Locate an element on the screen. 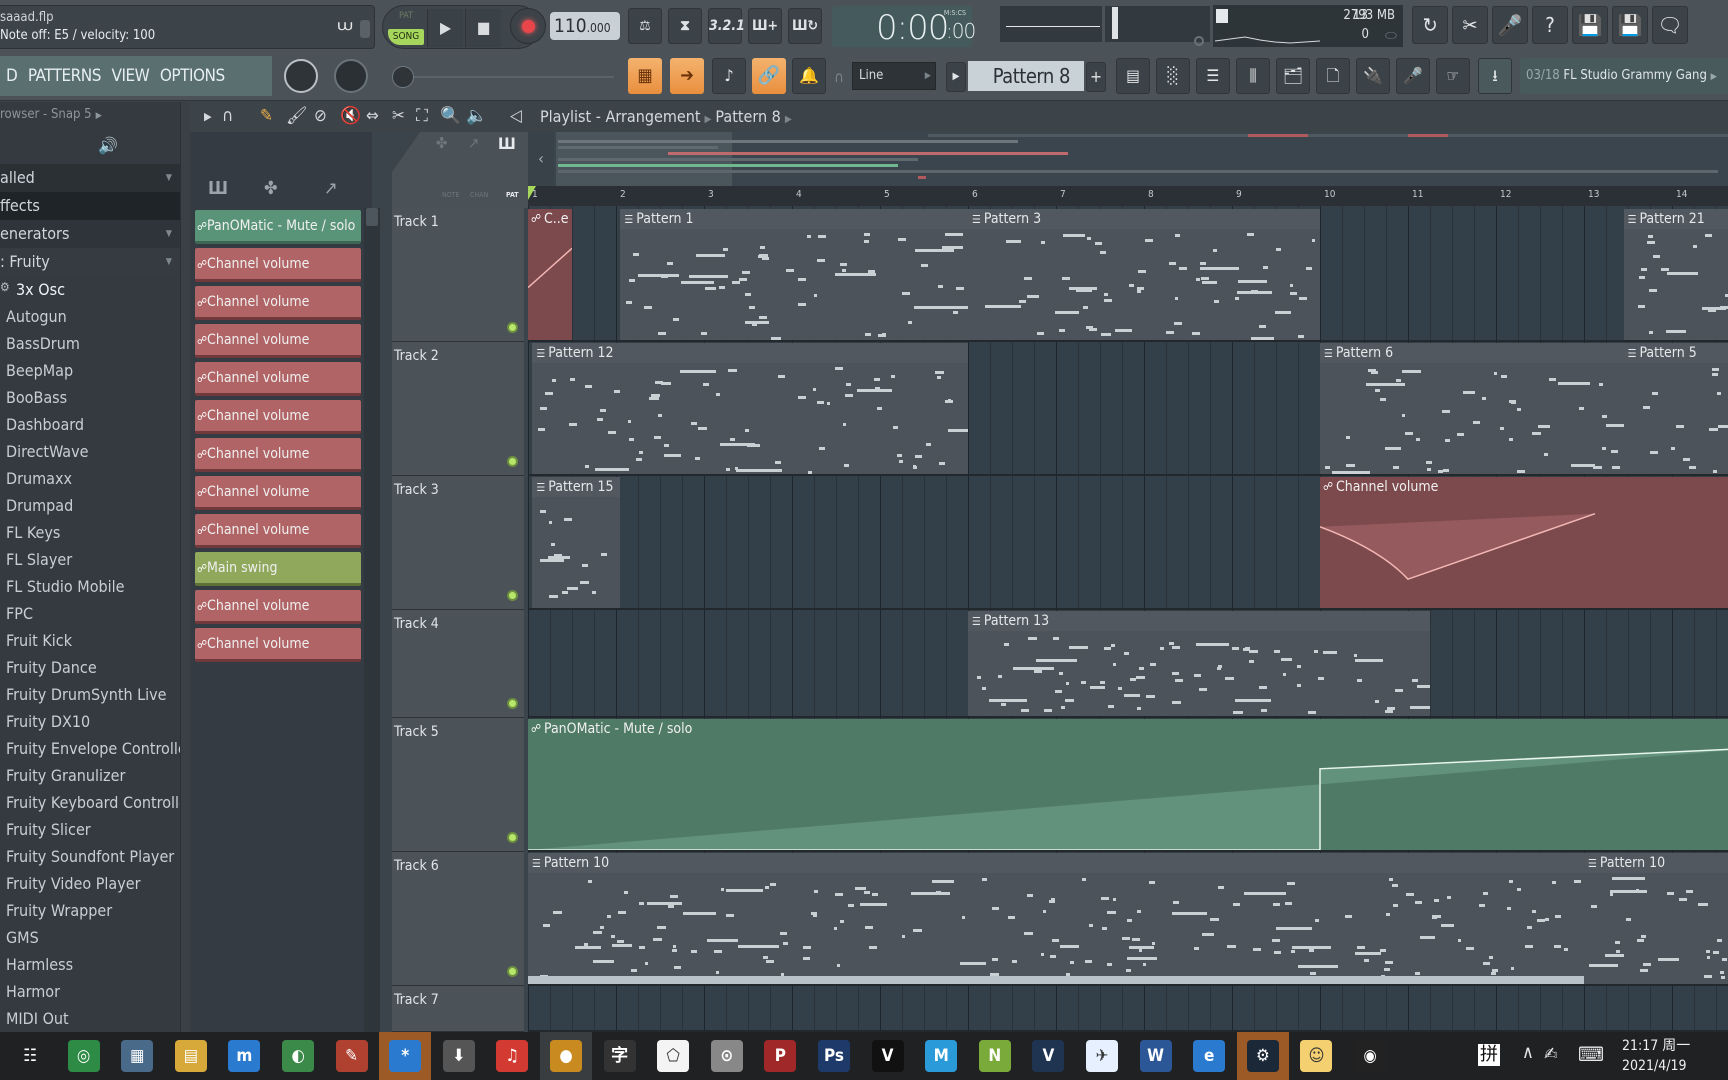 This screenshot has height=1080, width=1728. system-clock: 21:17 周一 2021/4/19 is located at coordinates (1656, 1056).